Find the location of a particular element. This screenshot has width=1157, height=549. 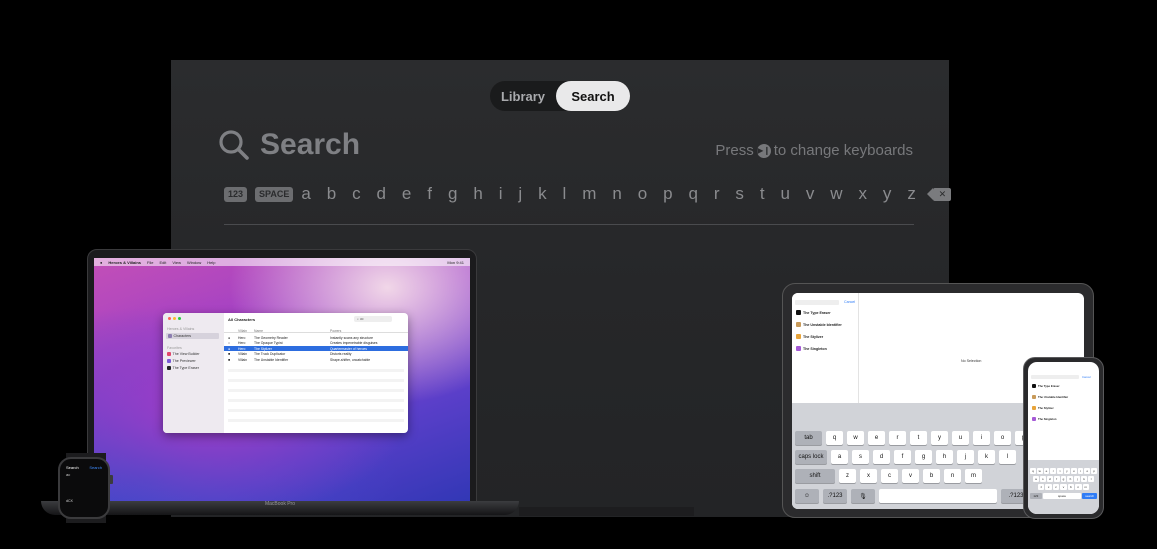

key: j is located at coordinates (1077, 479).